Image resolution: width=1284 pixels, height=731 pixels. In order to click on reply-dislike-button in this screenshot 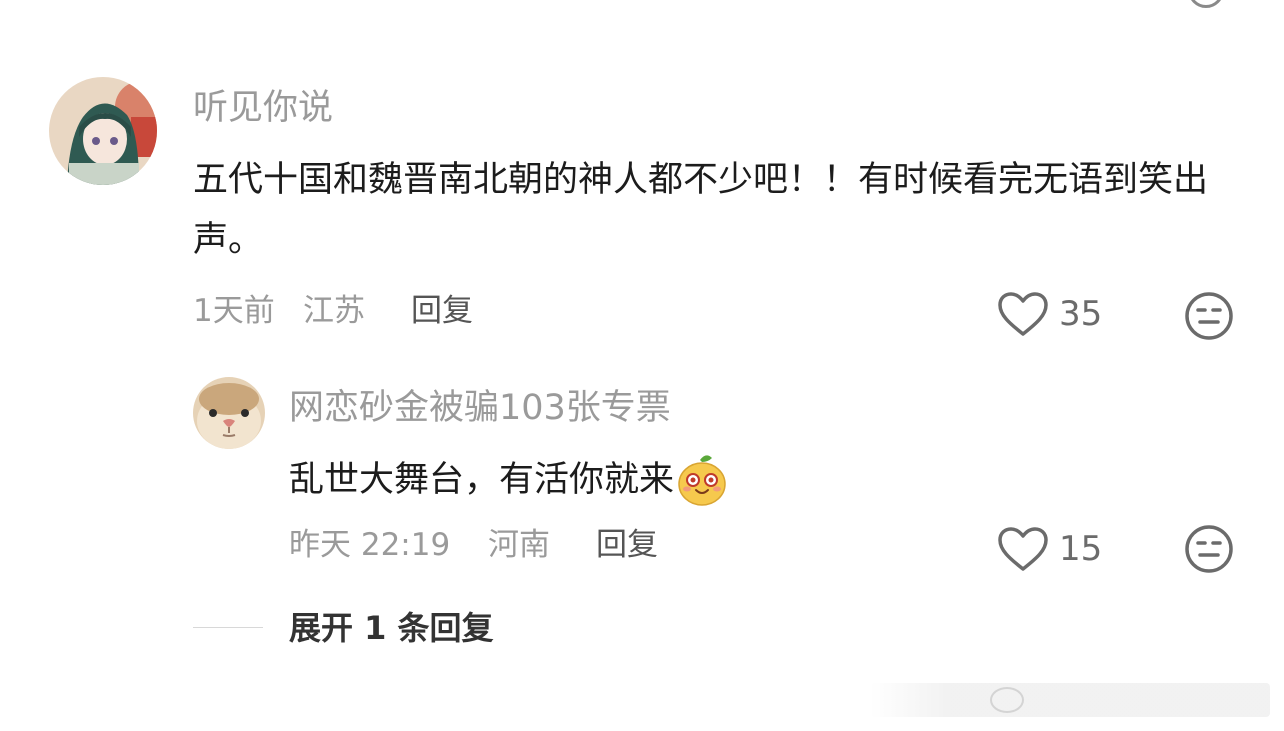, I will do `click(1209, 549)`.